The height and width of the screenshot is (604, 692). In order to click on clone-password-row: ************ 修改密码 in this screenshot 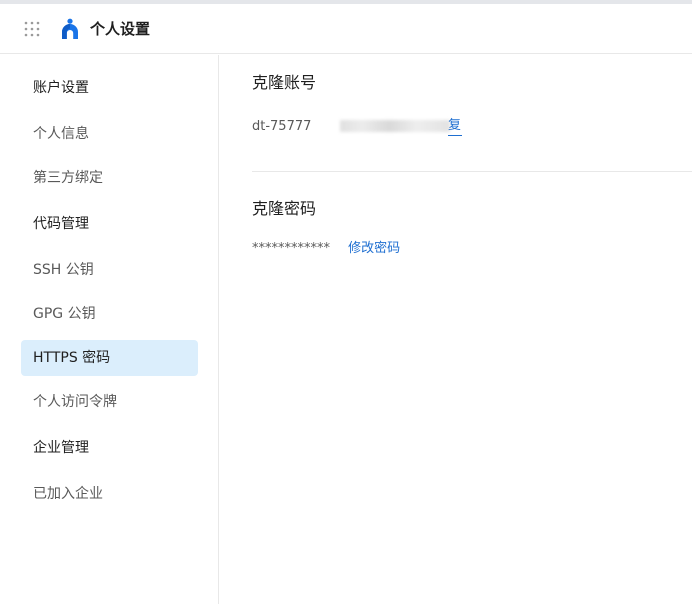, I will do `click(326, 249)`.